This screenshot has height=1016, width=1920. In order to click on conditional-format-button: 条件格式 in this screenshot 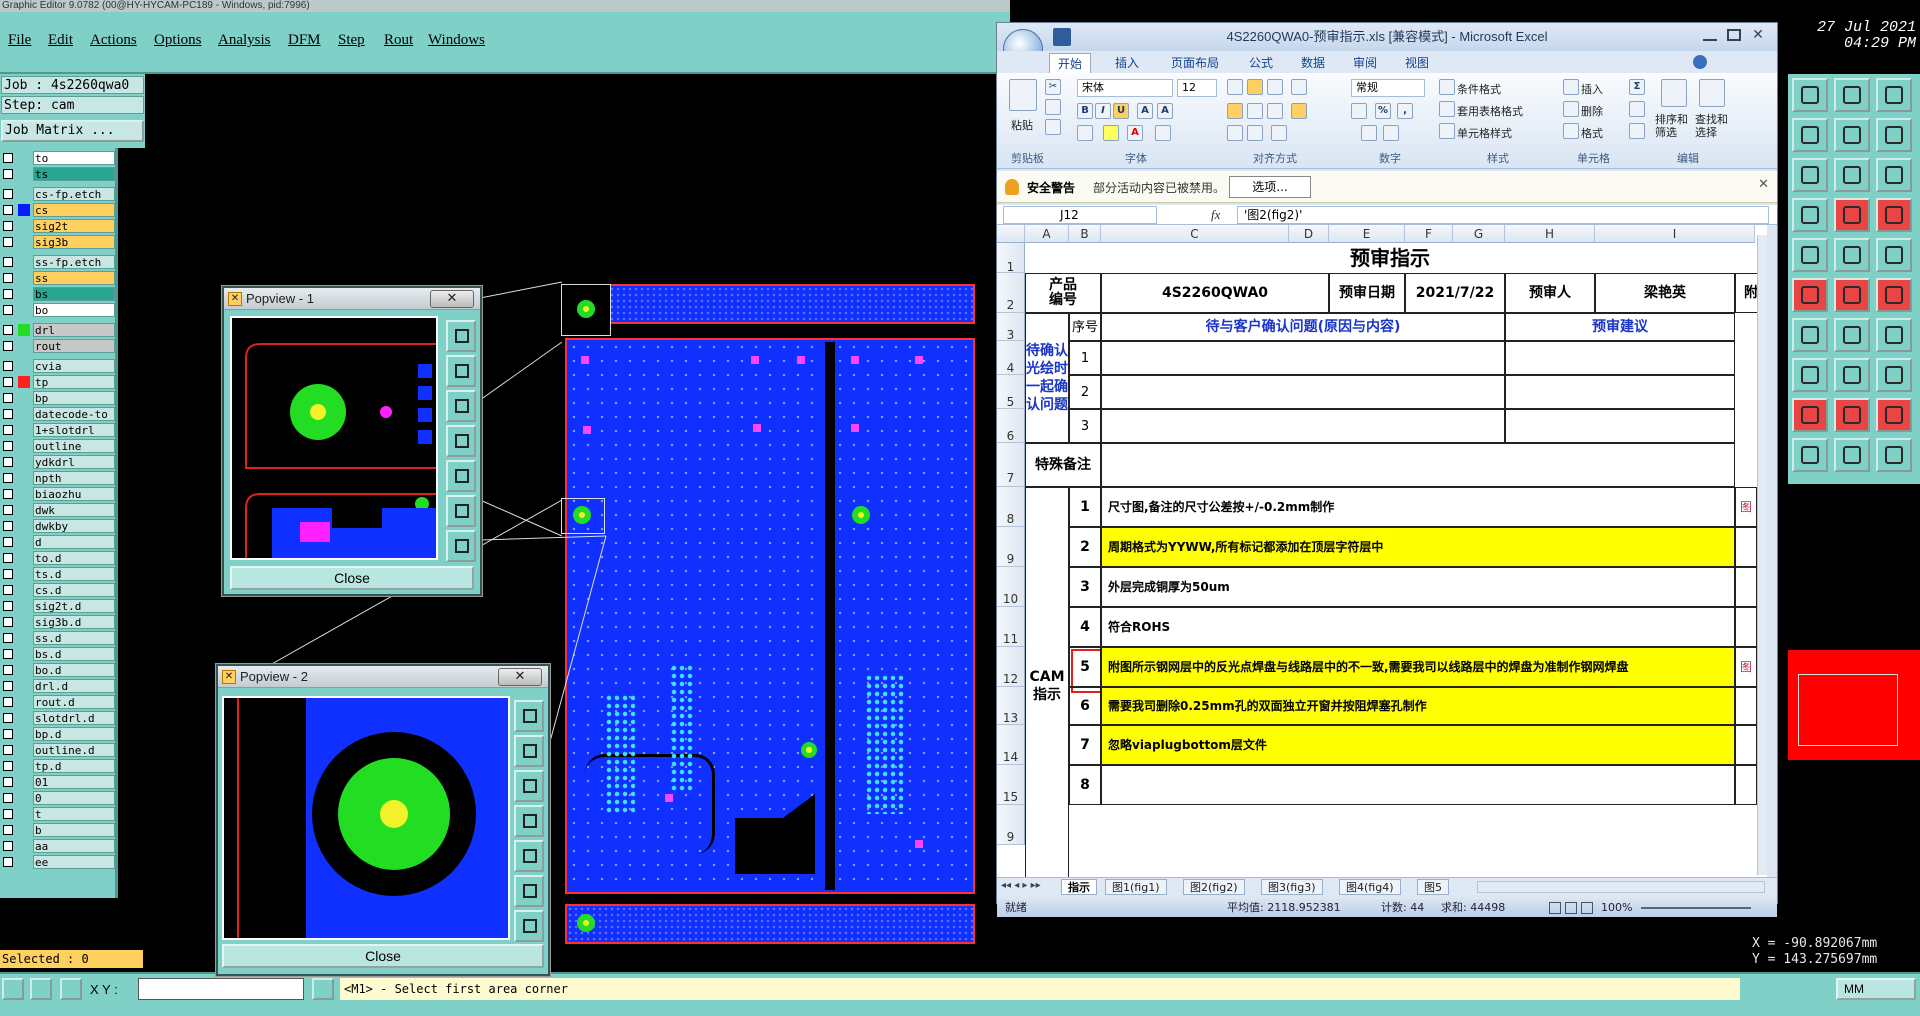, I will do `click(1479, 89)`.